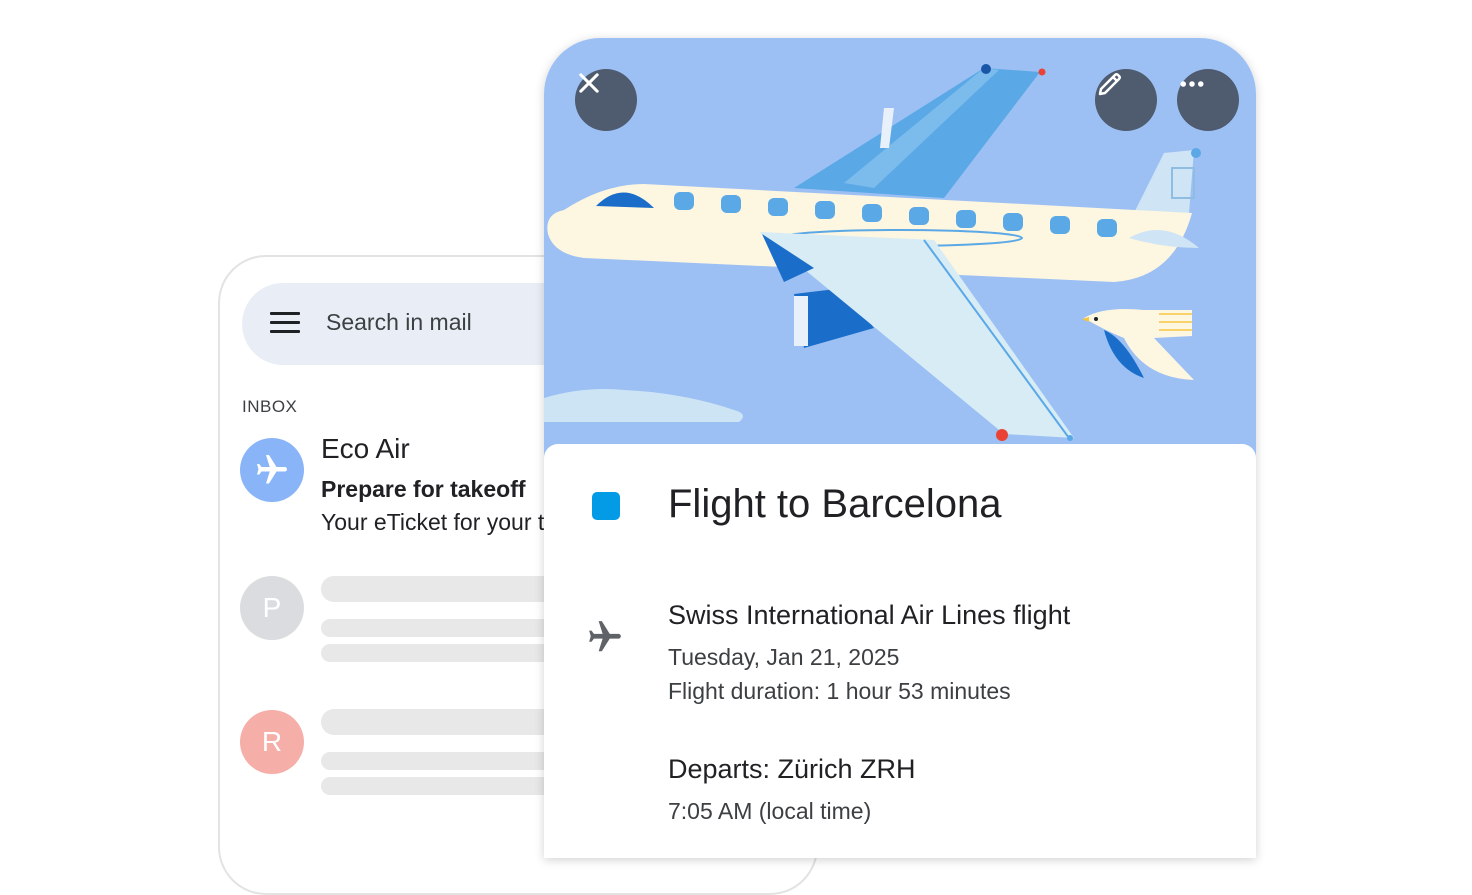  What do you see at coordinates (270, 406) in the screenshot?
I see `inbox-label: INBOX` at bounding box center [270, 406].